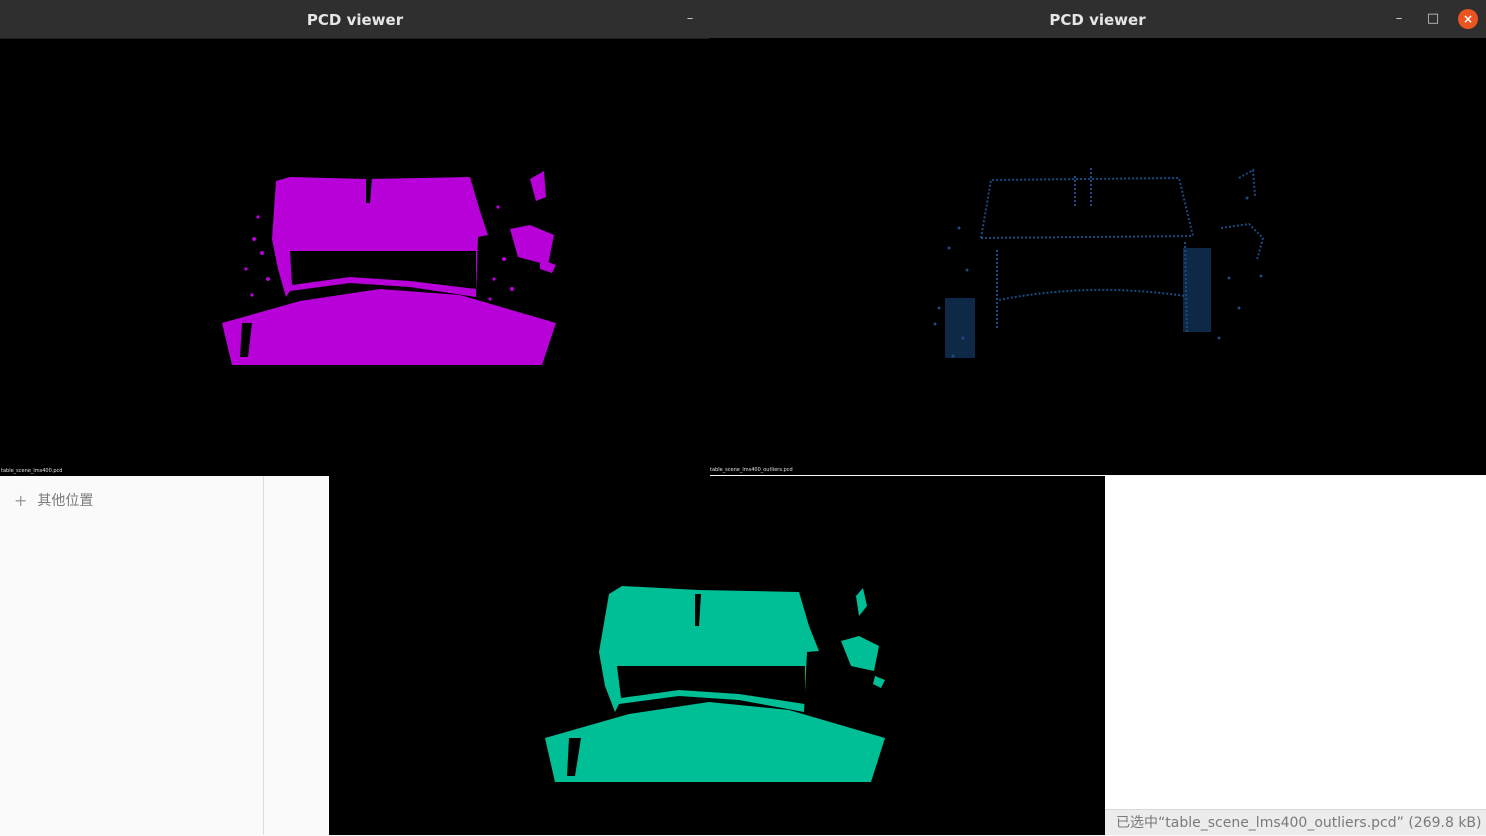  Describe the element at coordinates (132, 655) in the screenshot. I see `file-manager-sidebar: + 其他位置` at that location.